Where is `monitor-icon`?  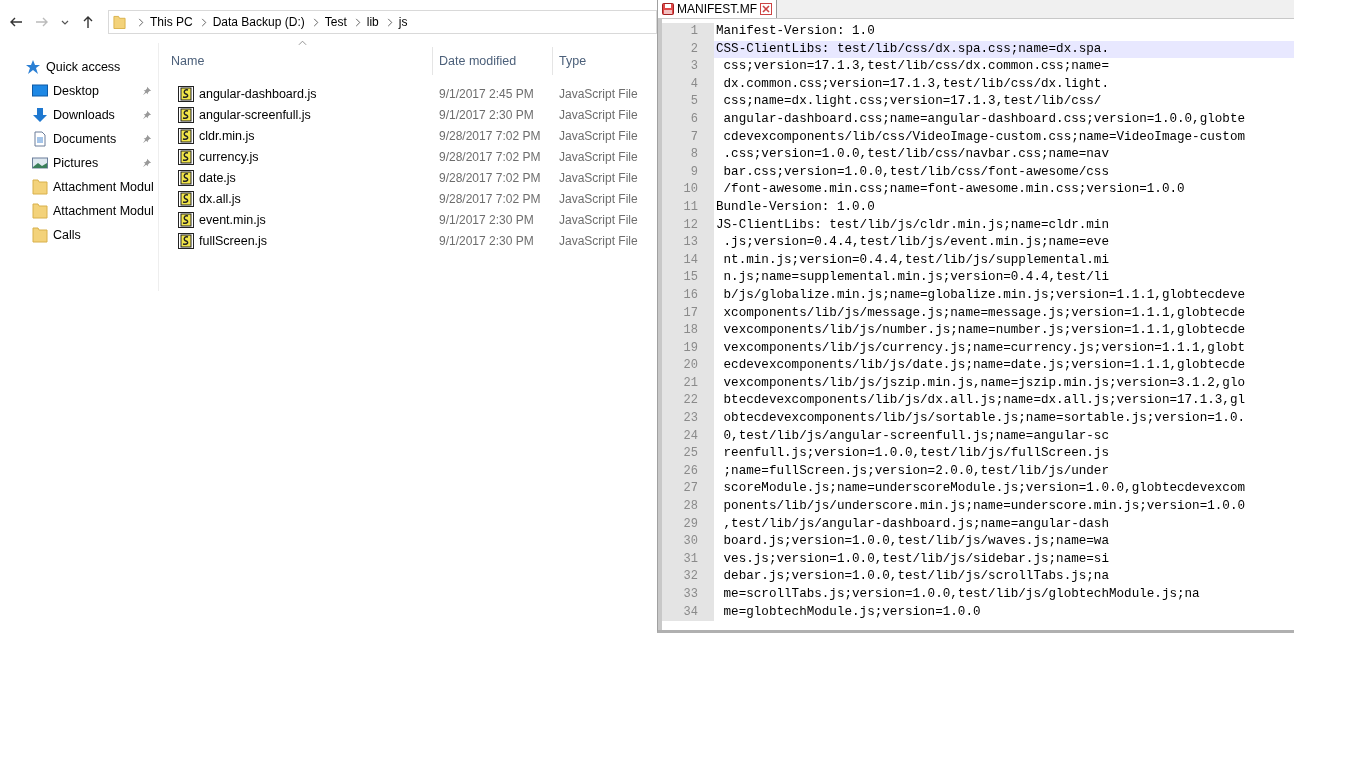 monitor-icon is located at coordinates (40, 91).